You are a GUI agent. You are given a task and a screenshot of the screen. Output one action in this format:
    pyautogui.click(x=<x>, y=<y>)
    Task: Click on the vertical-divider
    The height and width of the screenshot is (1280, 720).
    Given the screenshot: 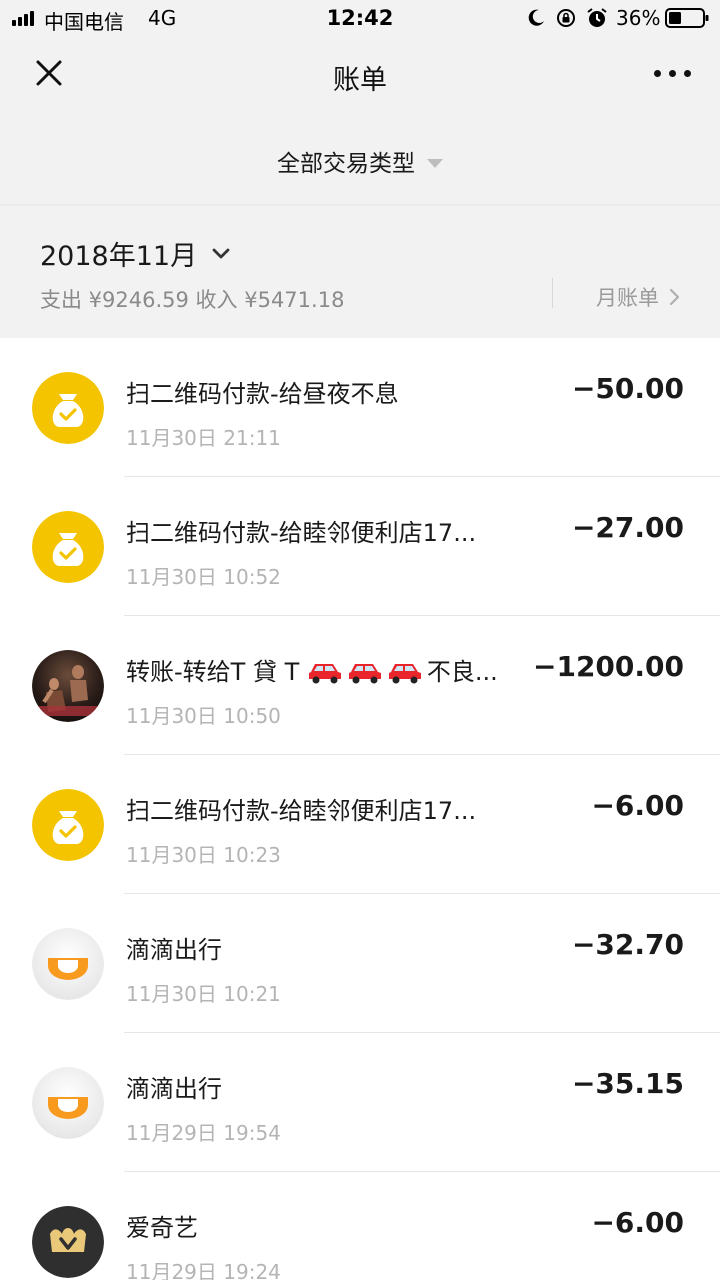 What is the action you would take?
    pyautogui.click(x=552, y=293)
    